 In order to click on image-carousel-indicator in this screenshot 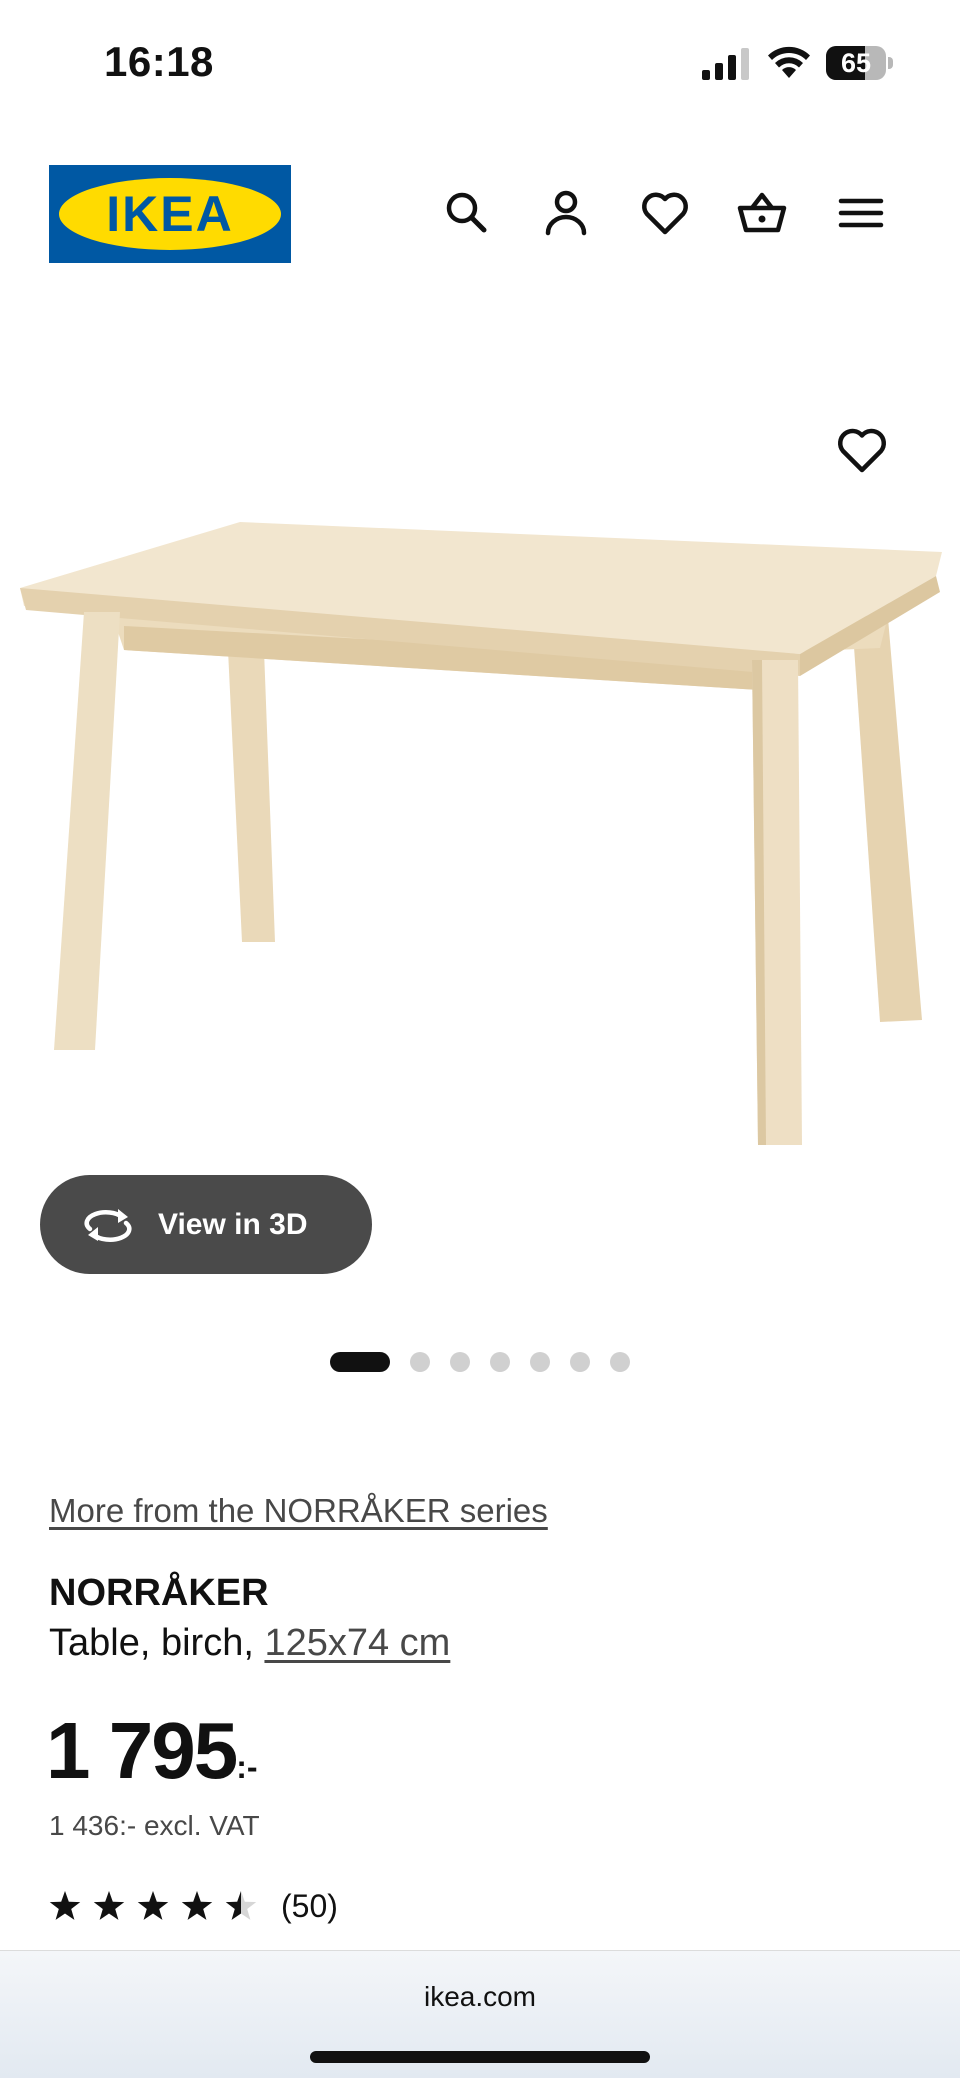, I will do `click(480, 1362)`.